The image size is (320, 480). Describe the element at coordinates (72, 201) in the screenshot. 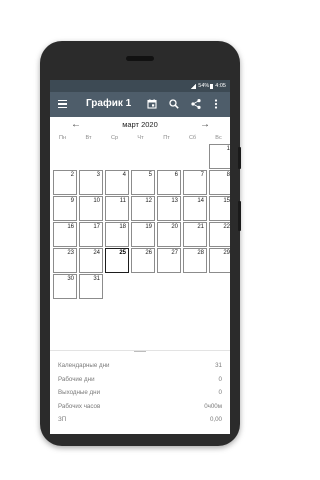

I see `day-number: 9` at that location.